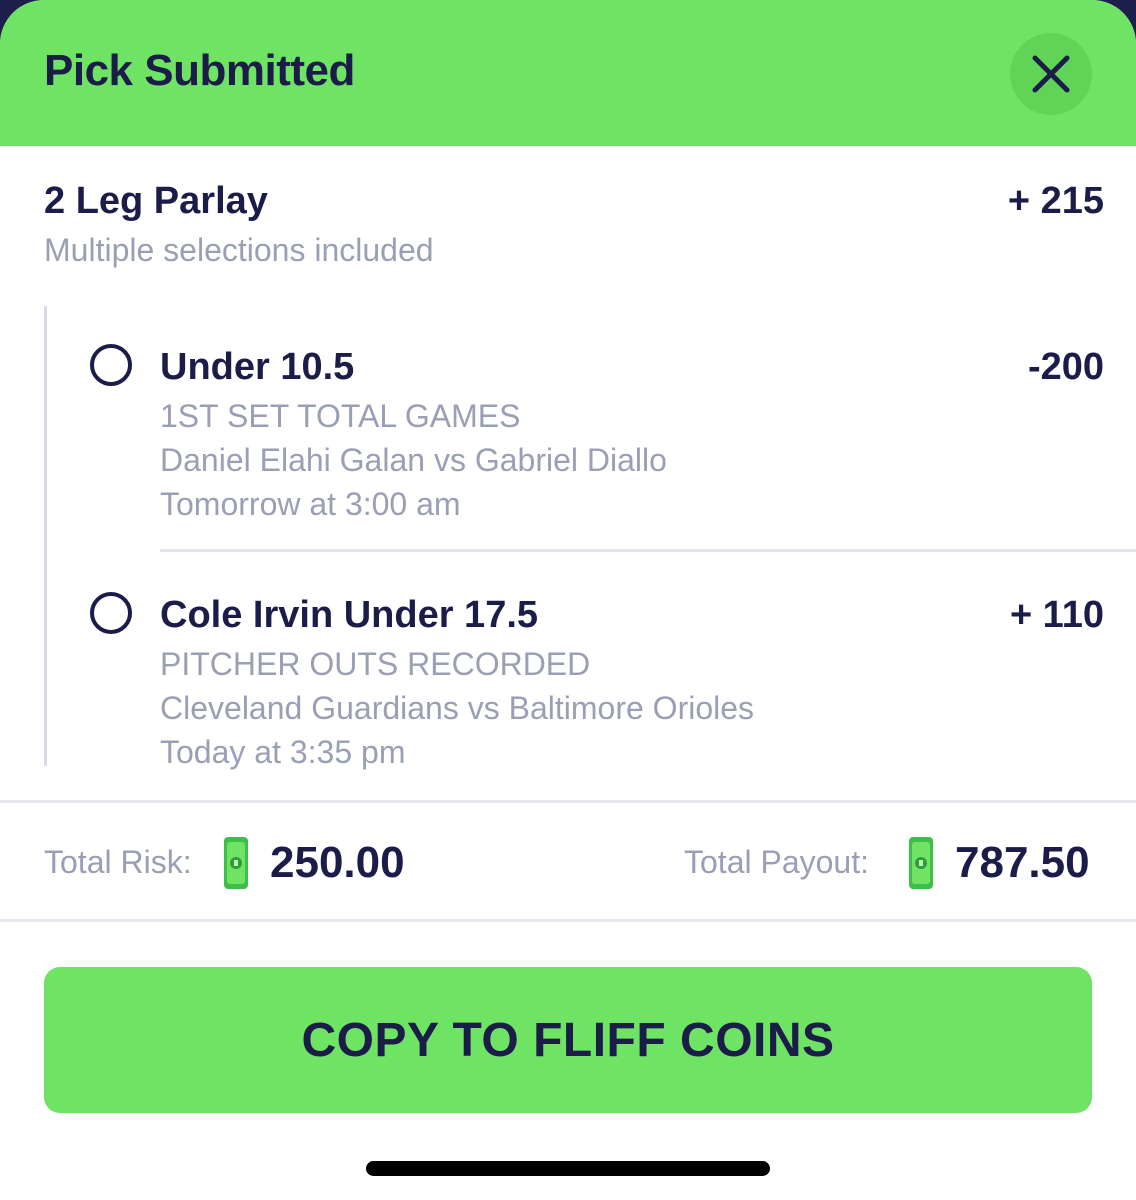 The image size is (1136, 1200). I want to click on legs-connector-line, so click(45, 536).